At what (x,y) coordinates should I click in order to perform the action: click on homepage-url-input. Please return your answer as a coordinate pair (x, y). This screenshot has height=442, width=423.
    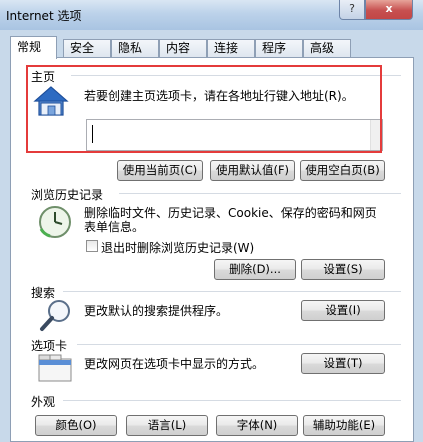
    Looking at the image, I should click on (234, 135).